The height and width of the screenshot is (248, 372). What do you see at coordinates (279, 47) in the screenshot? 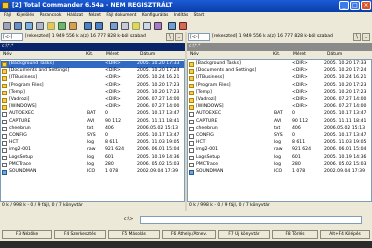
I see `right-path-bar: c:\*.*` at bounding box center [279, 47].